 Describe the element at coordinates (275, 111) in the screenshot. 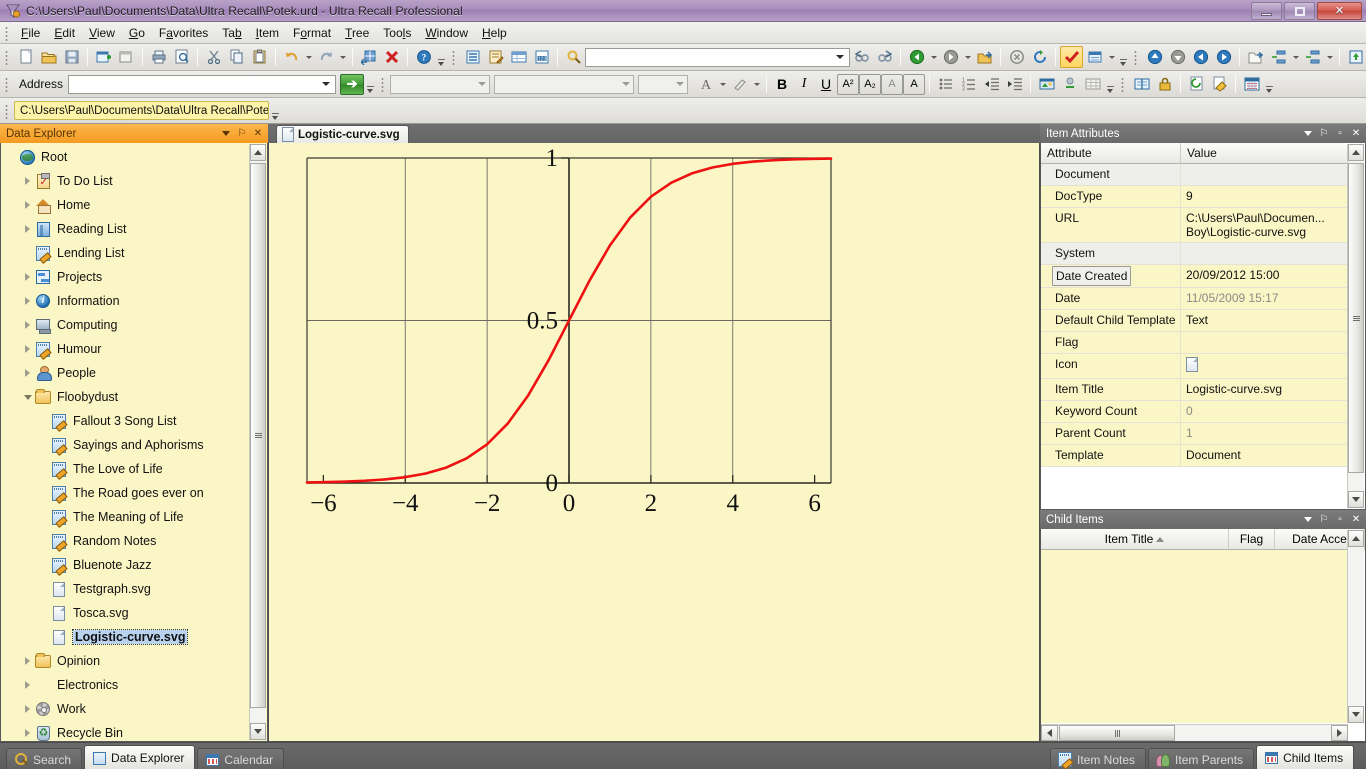

I see `breadcrumb-overflow` at that location.